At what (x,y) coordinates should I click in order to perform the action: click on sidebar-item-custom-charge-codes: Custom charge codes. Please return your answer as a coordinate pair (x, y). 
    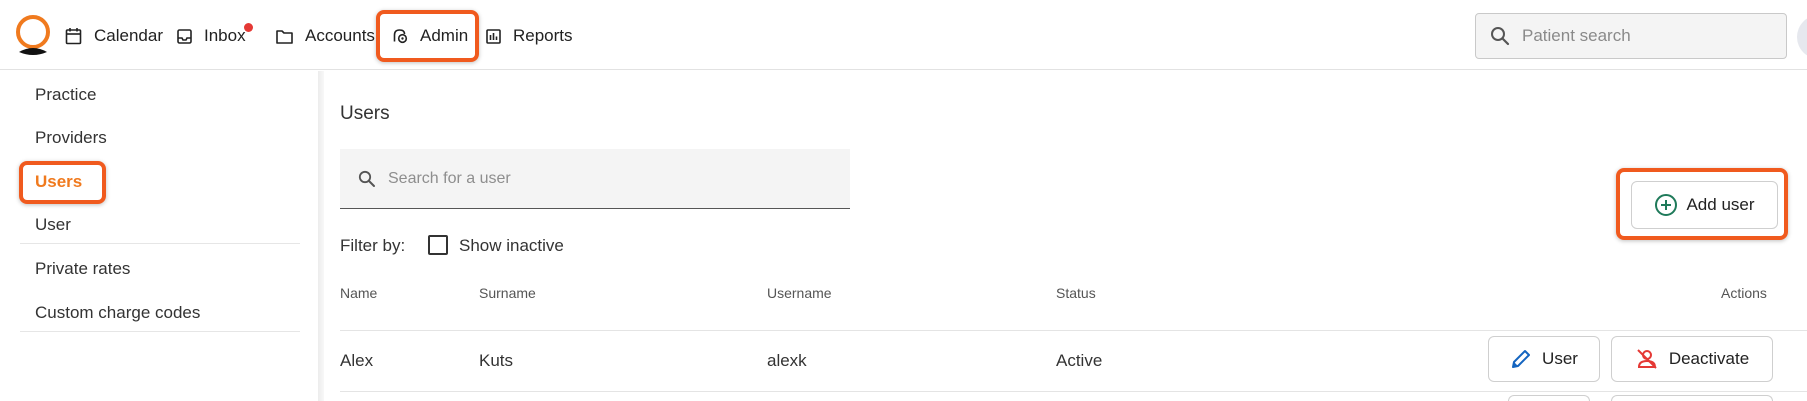
    Looking at the image, I should click on (117, 313).